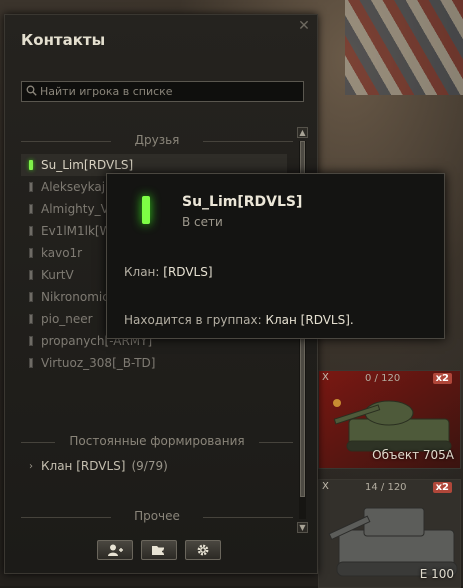 Image resolution: width=463 pixels, height=588 pixels. I want to click on add-group-button, so click(159, 550).